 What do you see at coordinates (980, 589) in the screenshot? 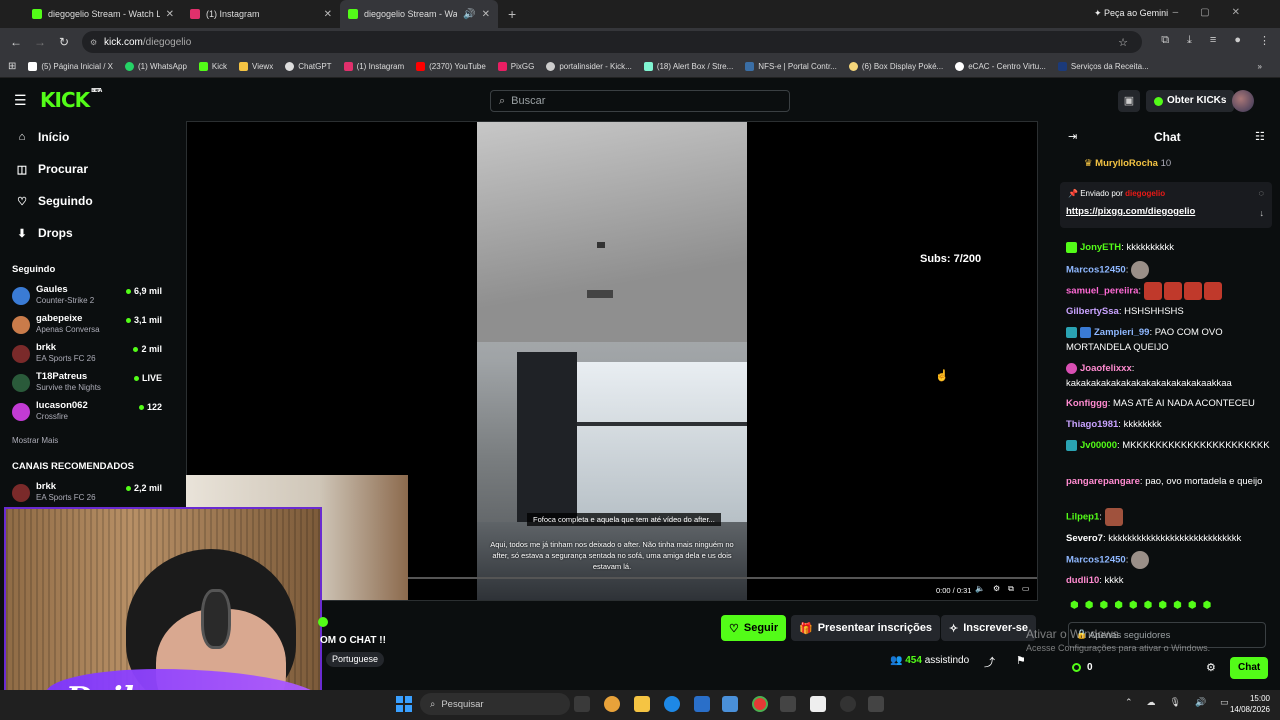
I see `volume-icon: 🔈` at bounding box center [980, 589].